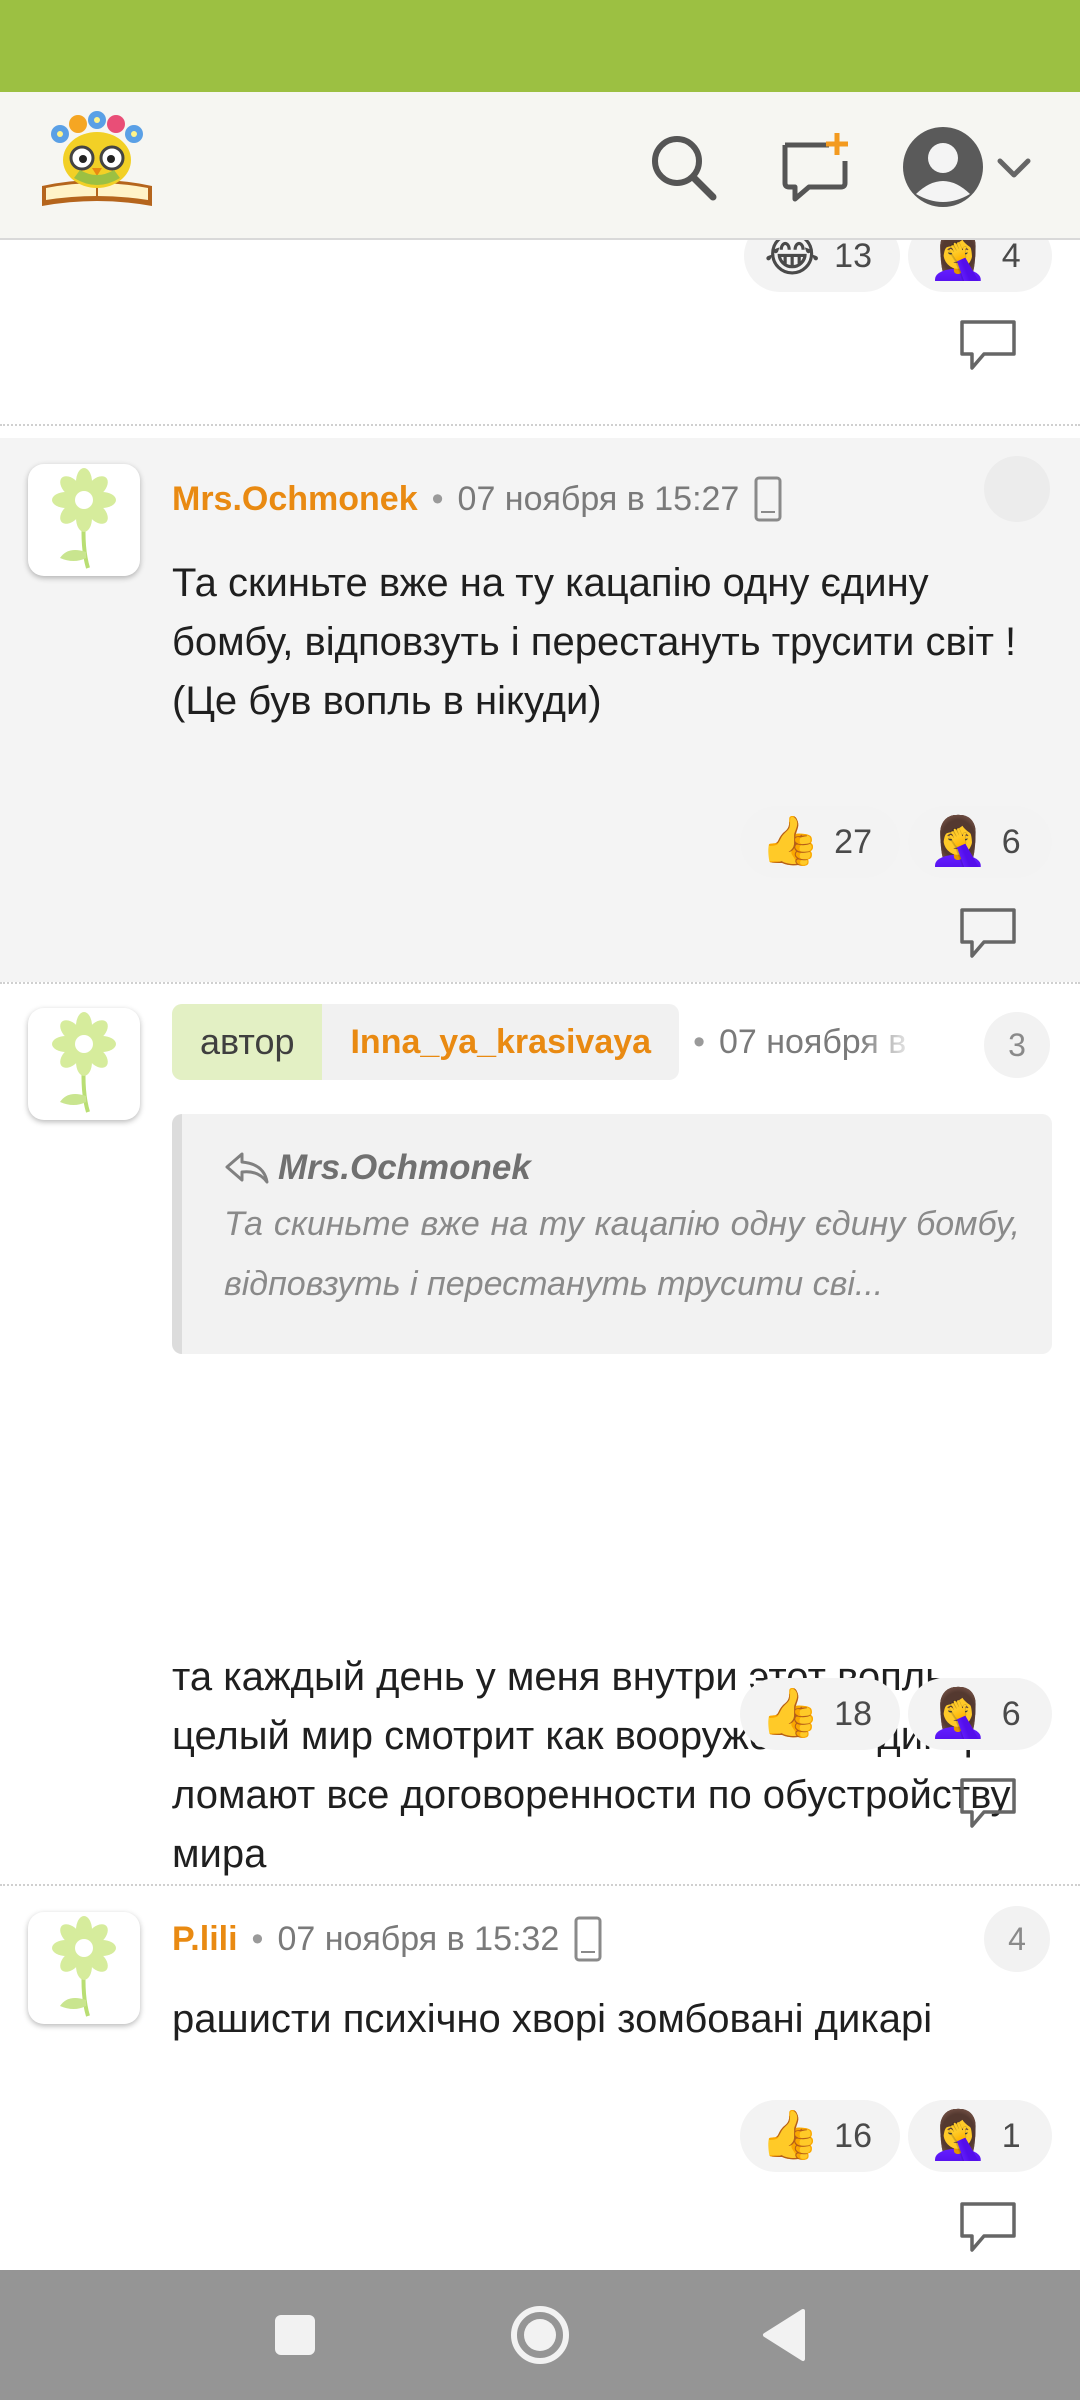 The height and width of the screenshot is (2400, 1080). I want to click on square-recents-icon, so click(295, 2335).